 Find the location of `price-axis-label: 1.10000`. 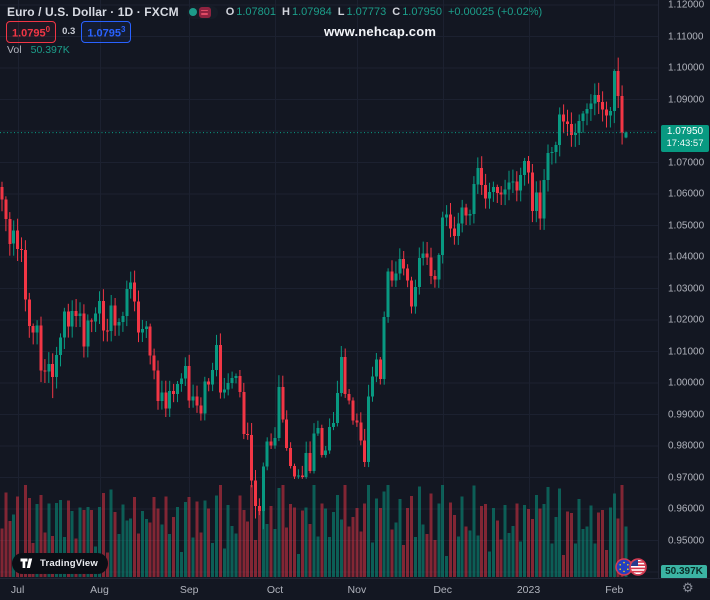

price-axis-label: 1.10000 is located at coordinates (686, 68).